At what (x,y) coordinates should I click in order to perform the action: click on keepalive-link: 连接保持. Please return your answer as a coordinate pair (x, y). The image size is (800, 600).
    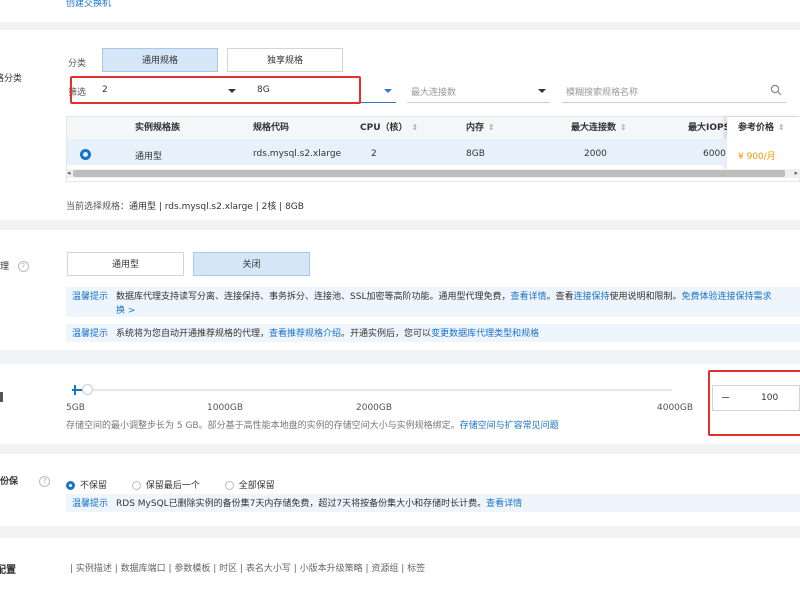
    Looking at the image, I should click on (592, 297).